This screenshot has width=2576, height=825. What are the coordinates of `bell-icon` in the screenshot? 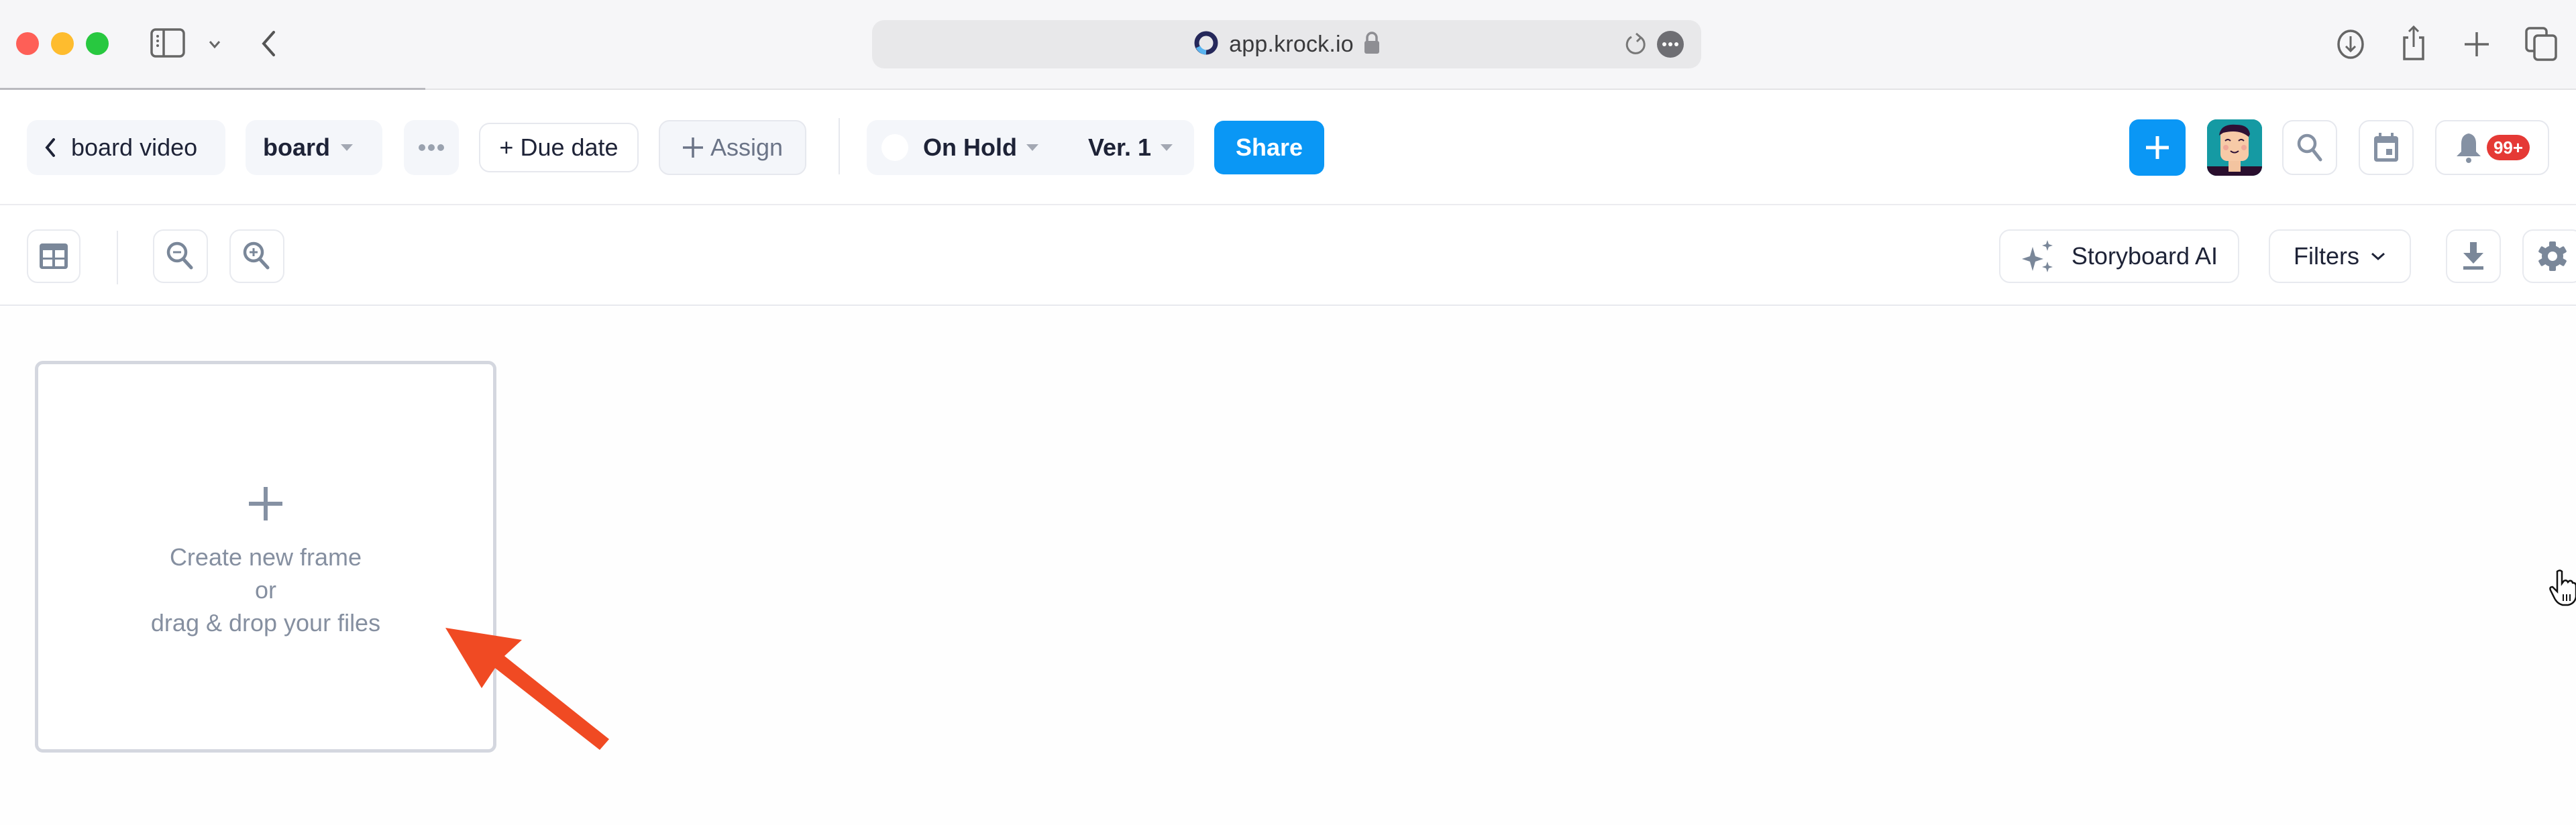 It's located at (2468, 148).